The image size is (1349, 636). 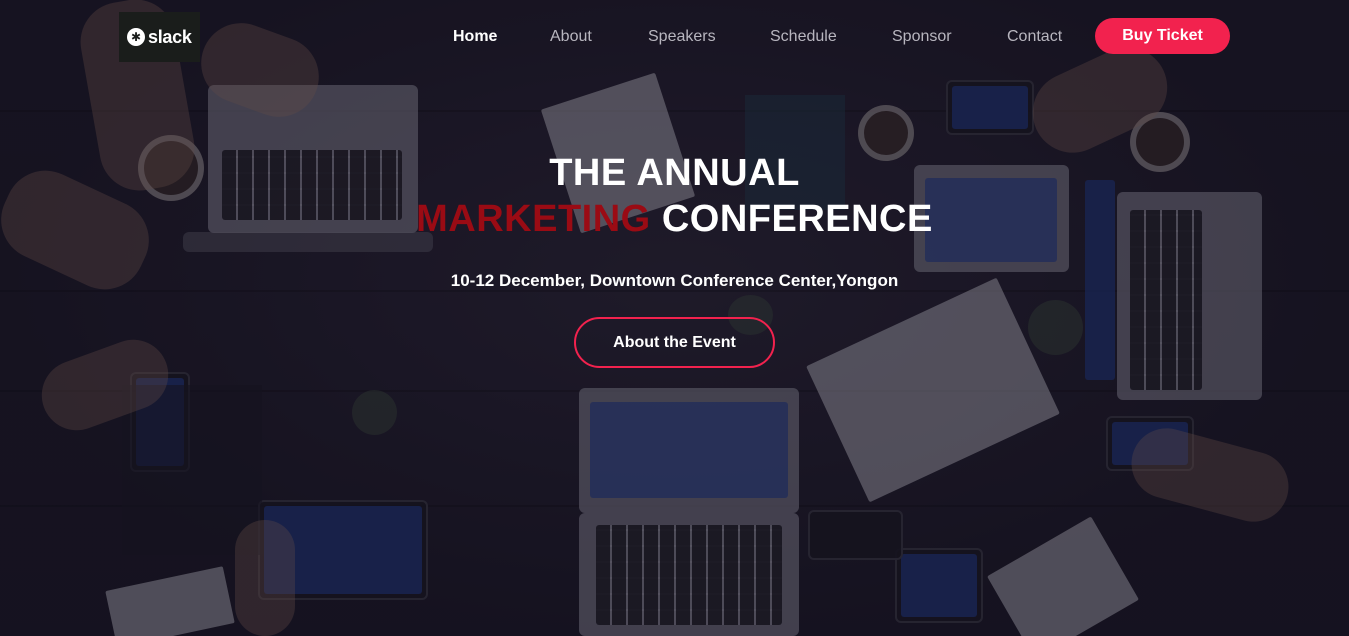 I want to click on nav-item-speakers: Speakers, so click(x=682, y=37).